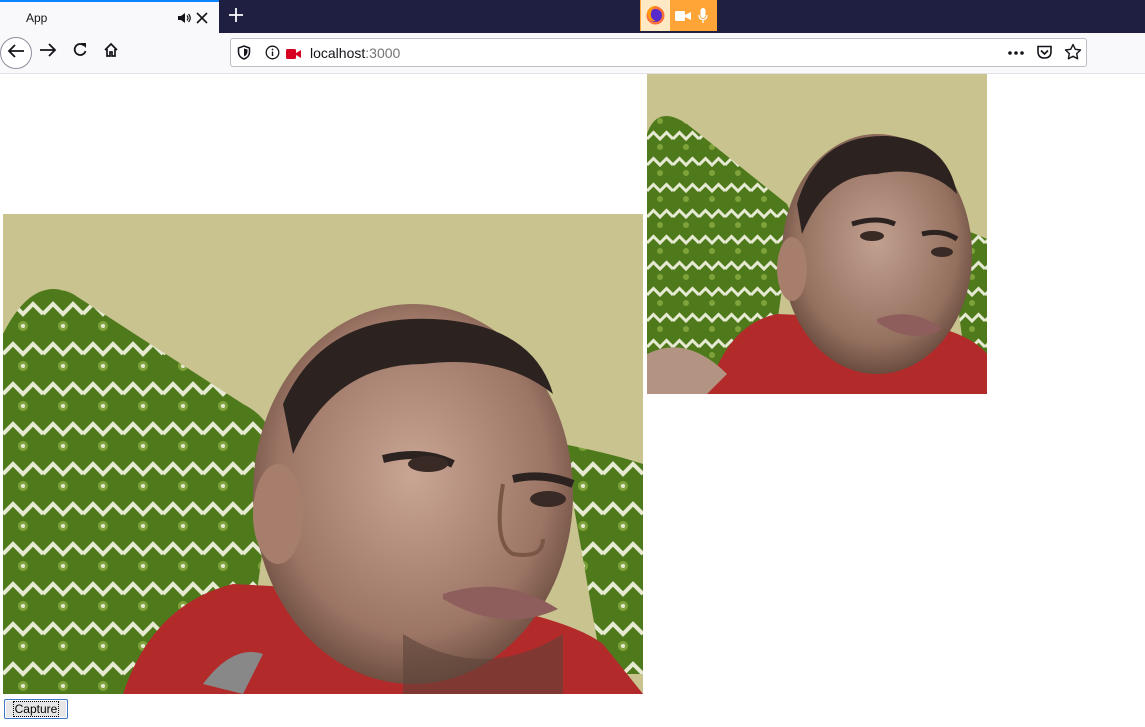 Image resolution: width=1145 pixels, height=727 pixels. I want to click on tab-strip: App, so click(572, 16).